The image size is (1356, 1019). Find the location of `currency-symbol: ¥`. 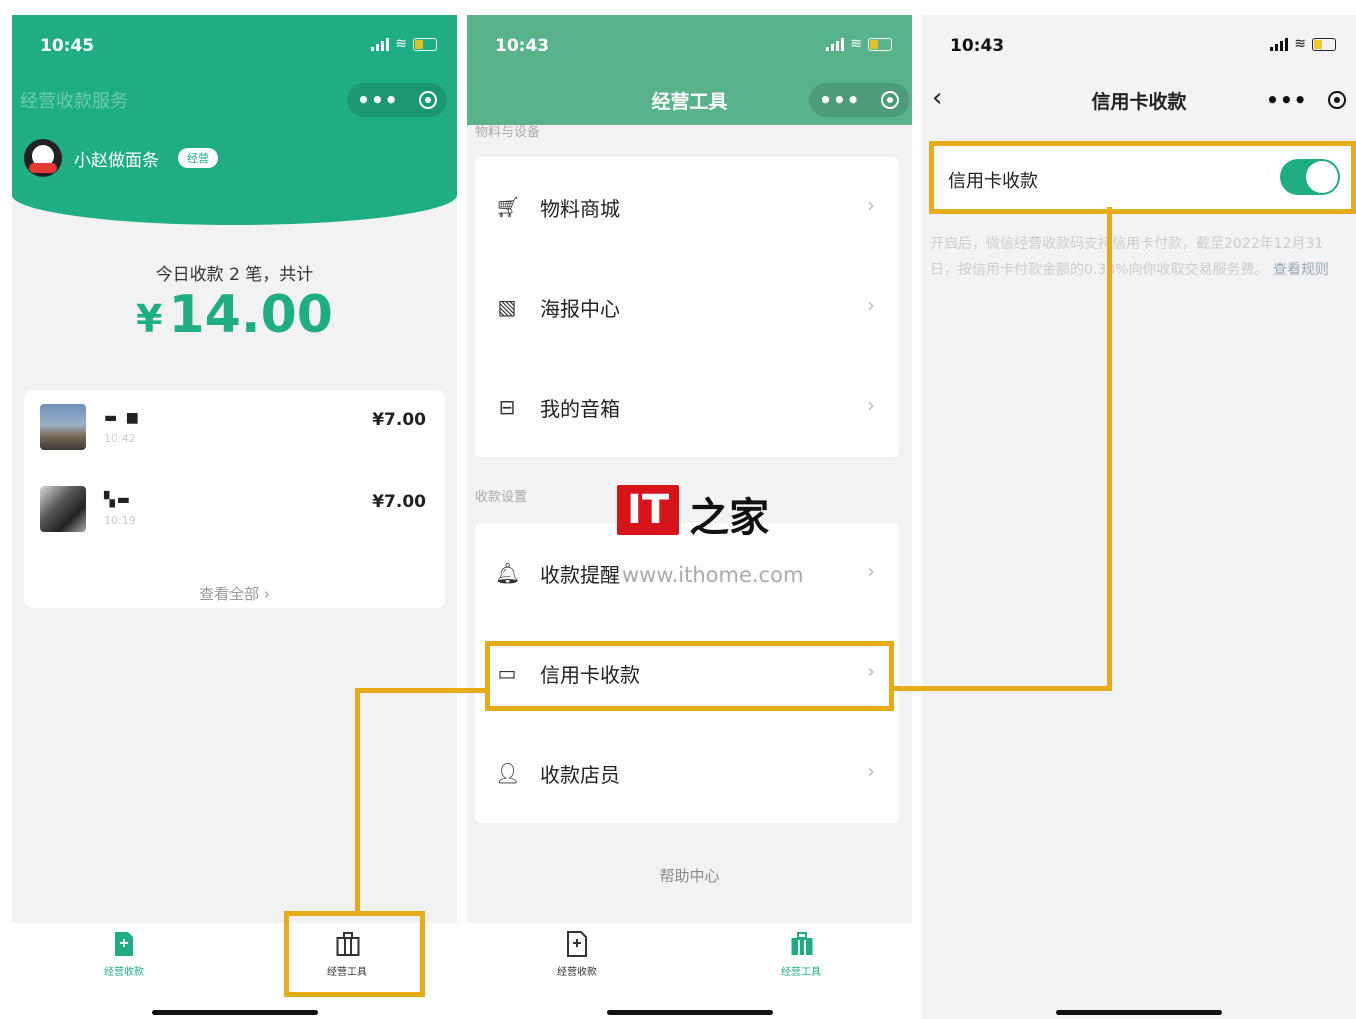

currency-symbol: ¥ is located at coordinates (149, 319).